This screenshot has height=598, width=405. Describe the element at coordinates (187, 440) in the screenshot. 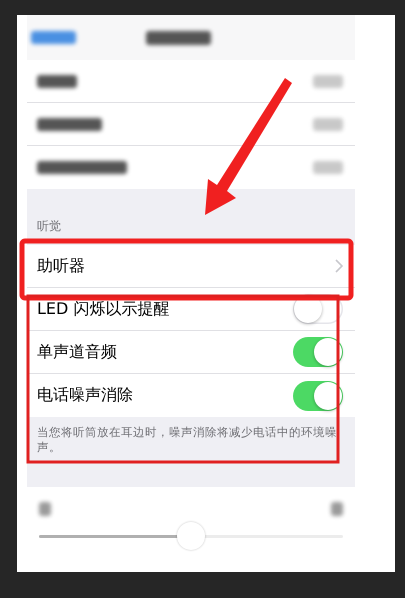

I see `footer-note: 当您将听筒放在耳边时，噪声消除将减少电话中的环境噪声。` at that location.